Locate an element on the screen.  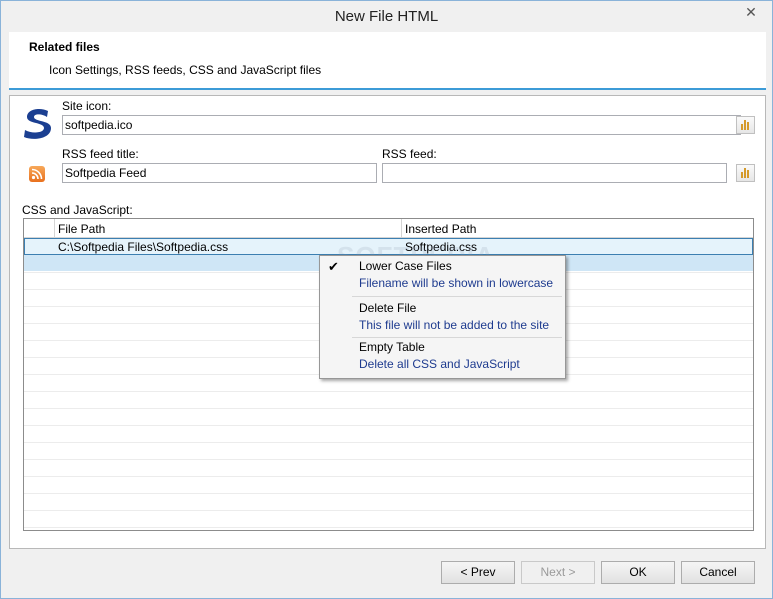
header-title: Related files is located at coordinates (64, 47).